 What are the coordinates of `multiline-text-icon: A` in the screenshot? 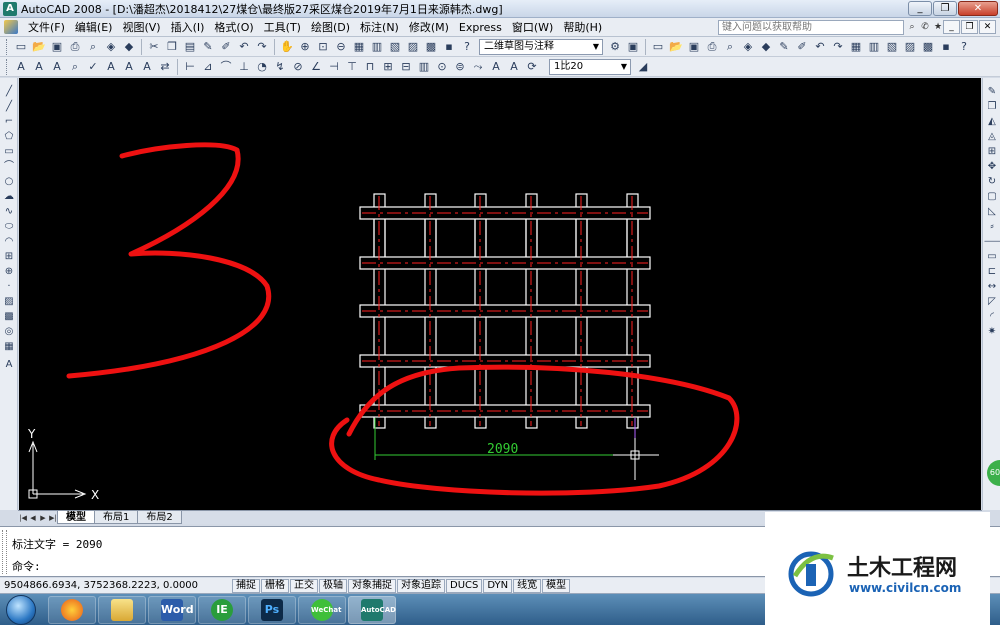 It's located at (9, 364).